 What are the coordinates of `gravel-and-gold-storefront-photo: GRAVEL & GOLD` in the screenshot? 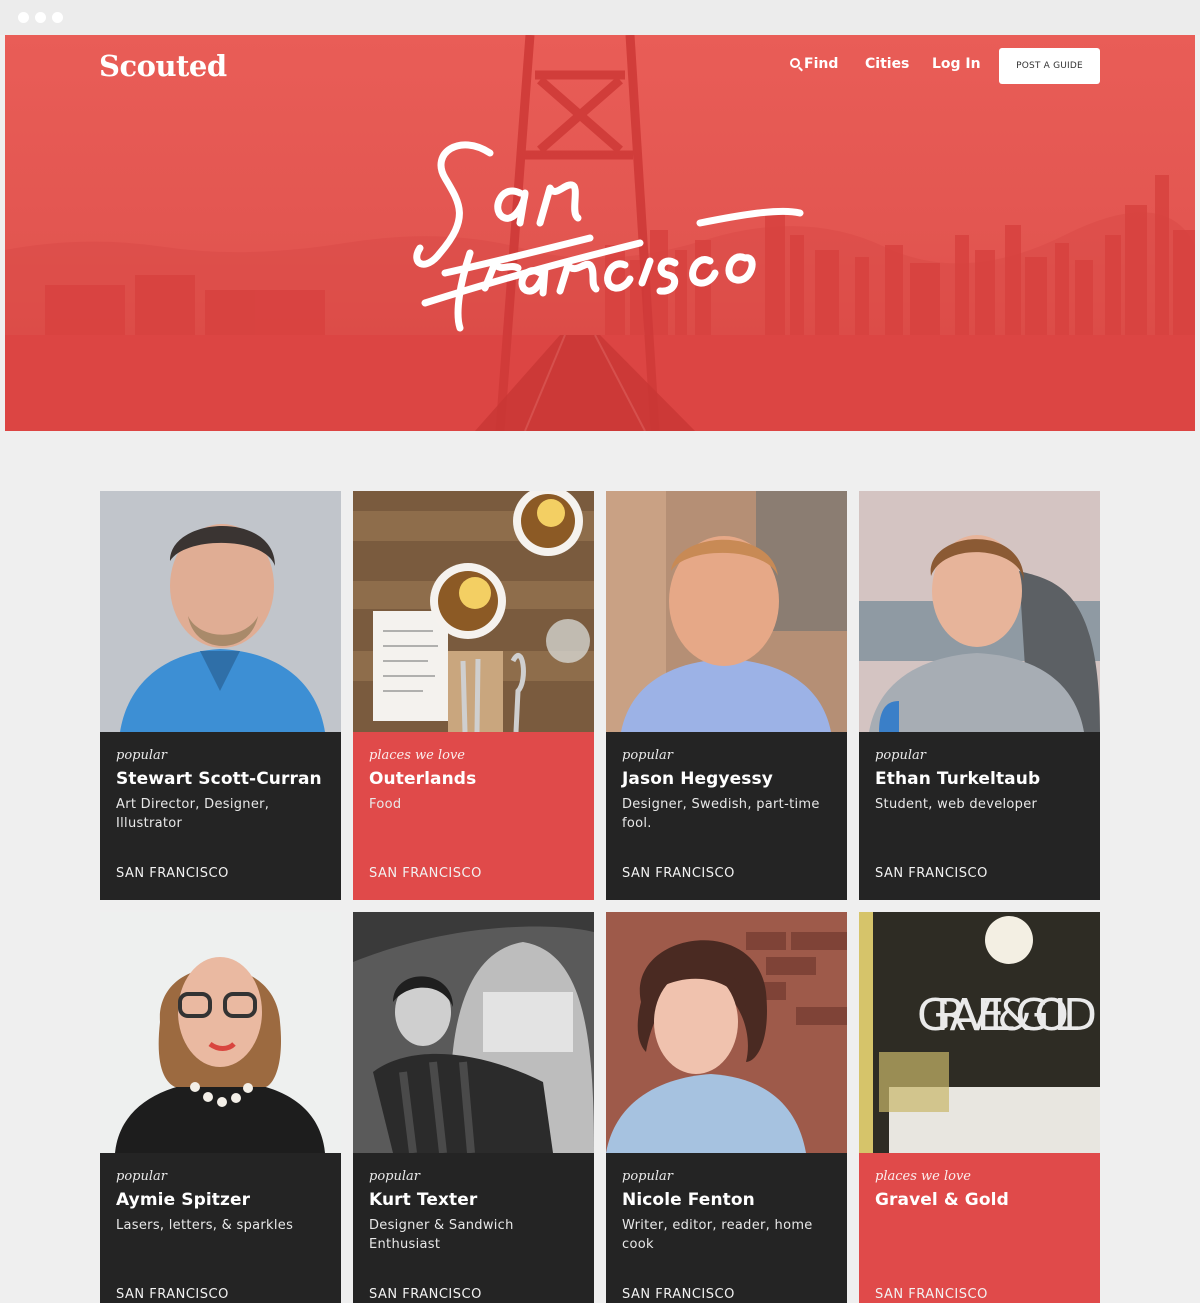 It's located at (979, 1032).